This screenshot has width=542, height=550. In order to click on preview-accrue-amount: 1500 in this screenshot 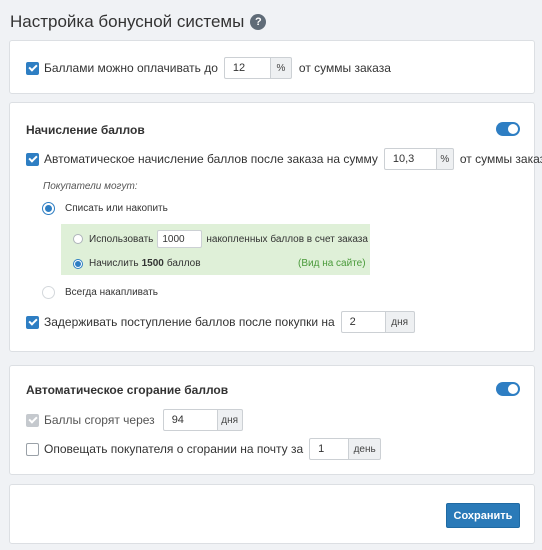, I will do `click(152, 263)`.